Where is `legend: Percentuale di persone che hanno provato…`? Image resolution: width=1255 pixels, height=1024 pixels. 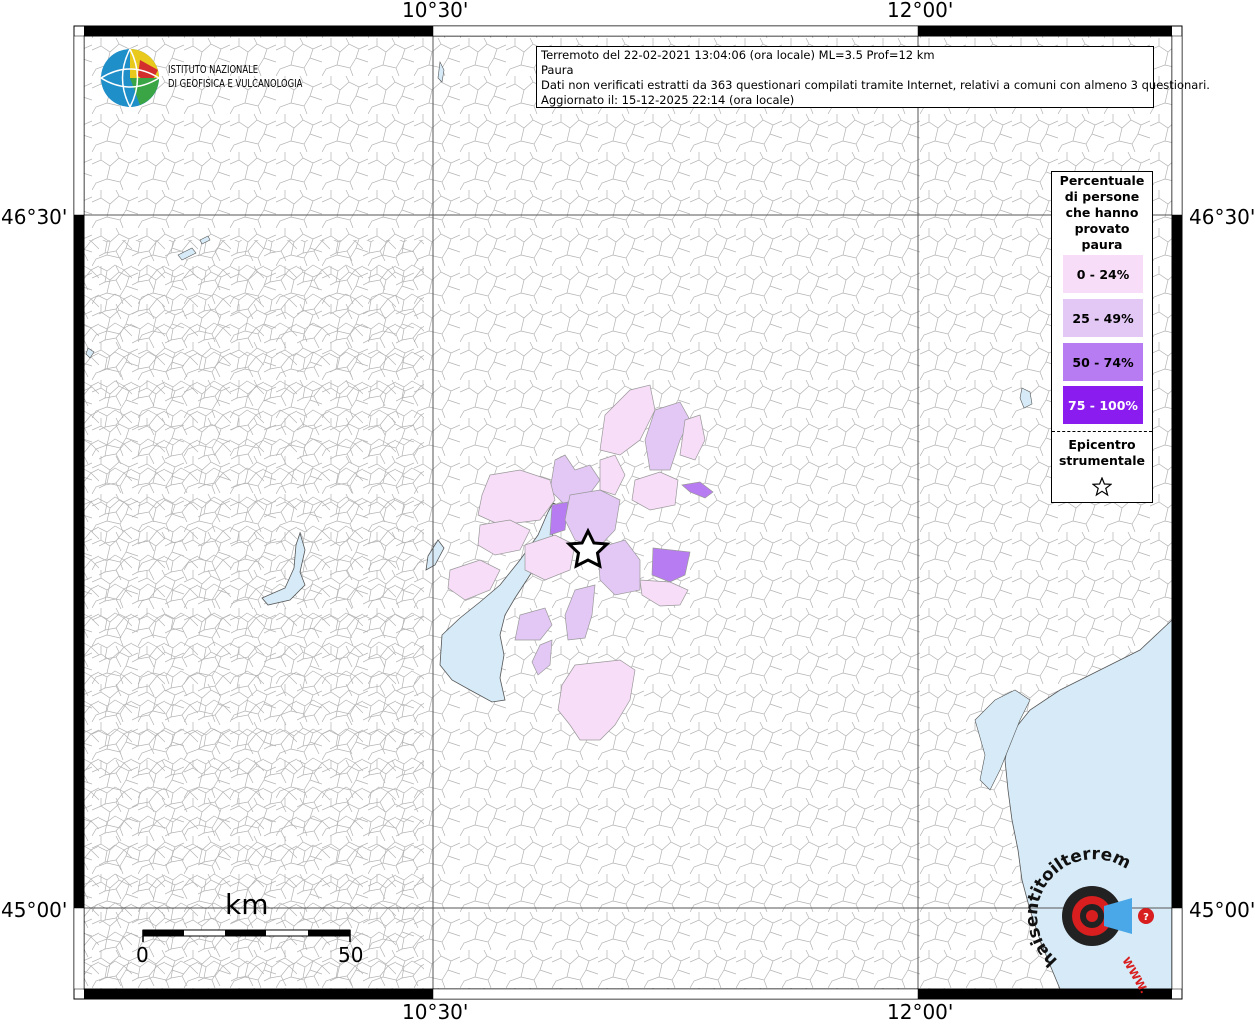 legend: Percentuale di persone che hanno provato… is located at coordinates (1102, 337).